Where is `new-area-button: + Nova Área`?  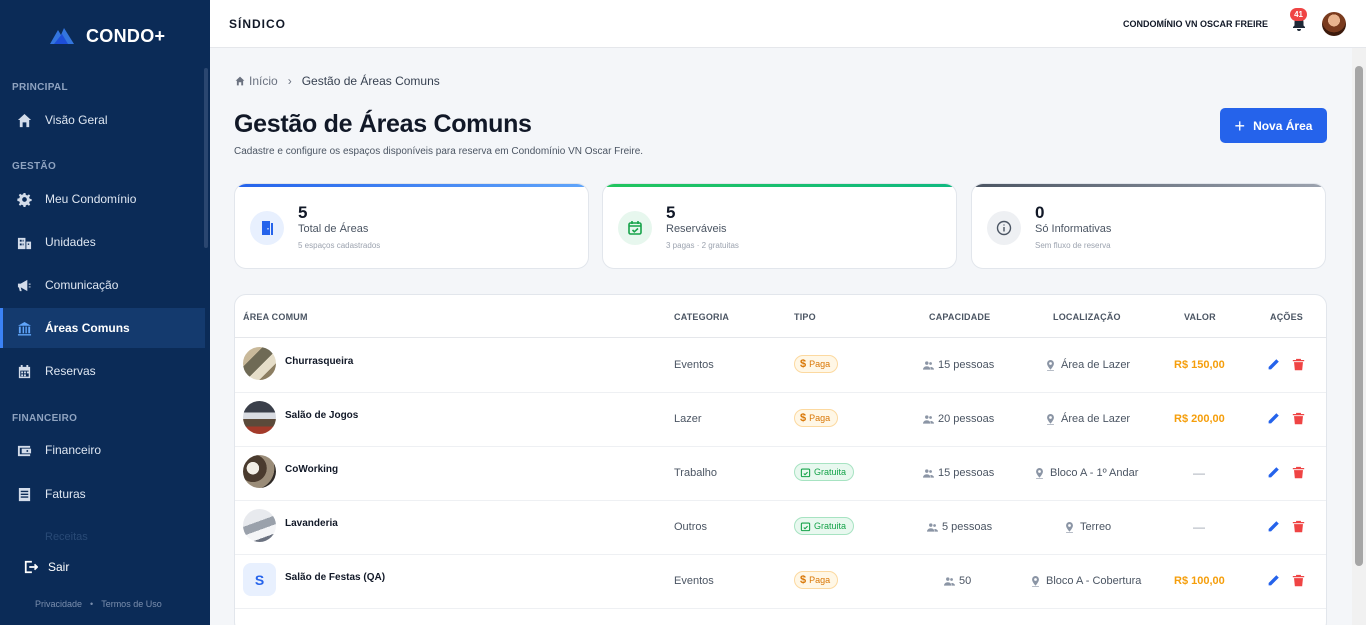
new-area-button: + Nova Área is located at coordinates (1273, 125).